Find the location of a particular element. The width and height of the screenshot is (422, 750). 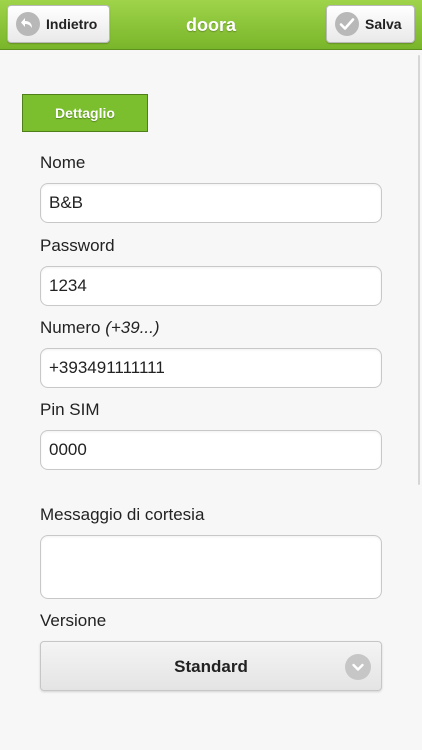

header-bar: Indietro doora Salva is located at coordinates (211, 25).